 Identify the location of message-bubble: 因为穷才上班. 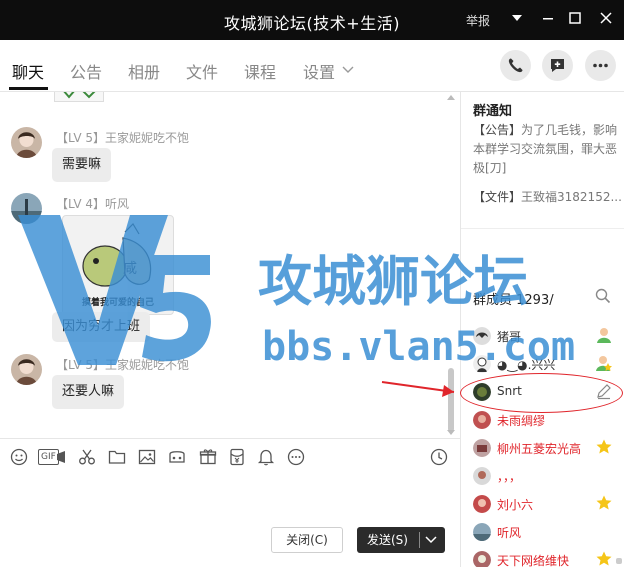
(101, 327).